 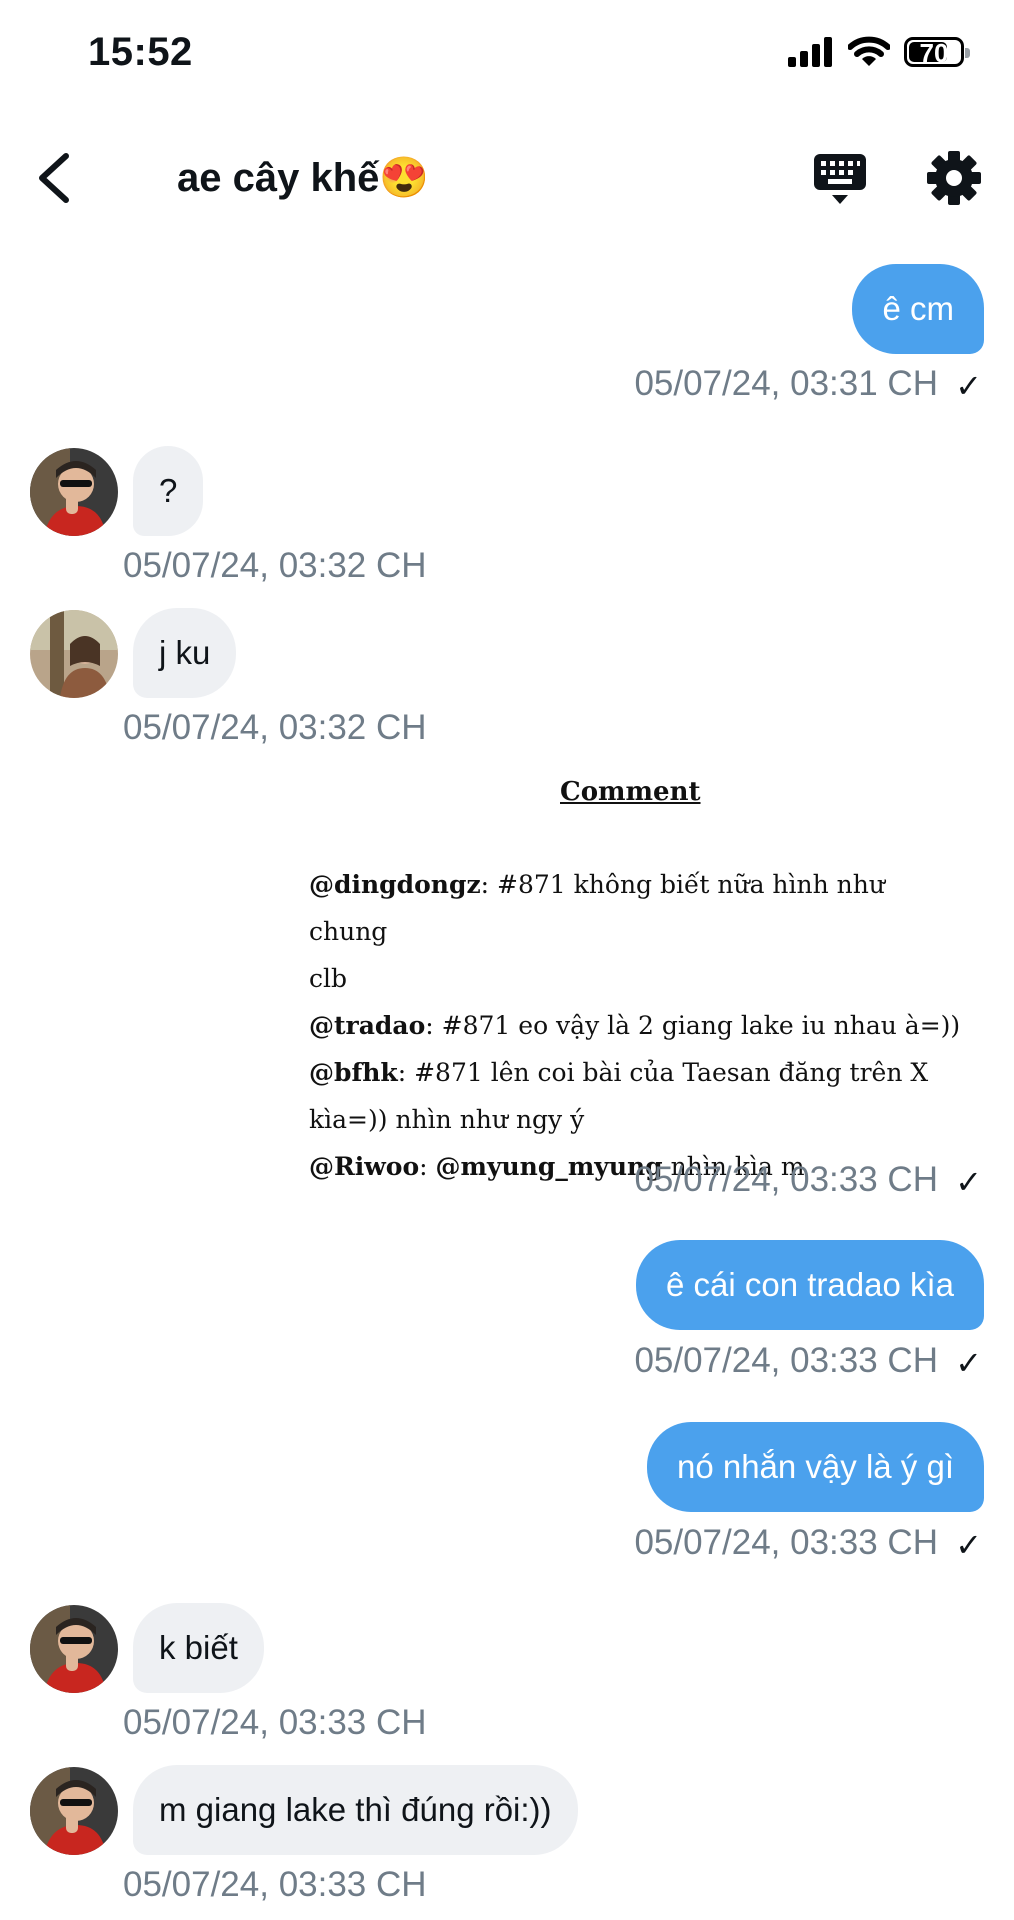 What do you see at coordinates (671, 1072) in the screenshot?
I see `comment-text: #871 lên coi bài của Taesan đăng trên X` at bounding box center [671, 1072].